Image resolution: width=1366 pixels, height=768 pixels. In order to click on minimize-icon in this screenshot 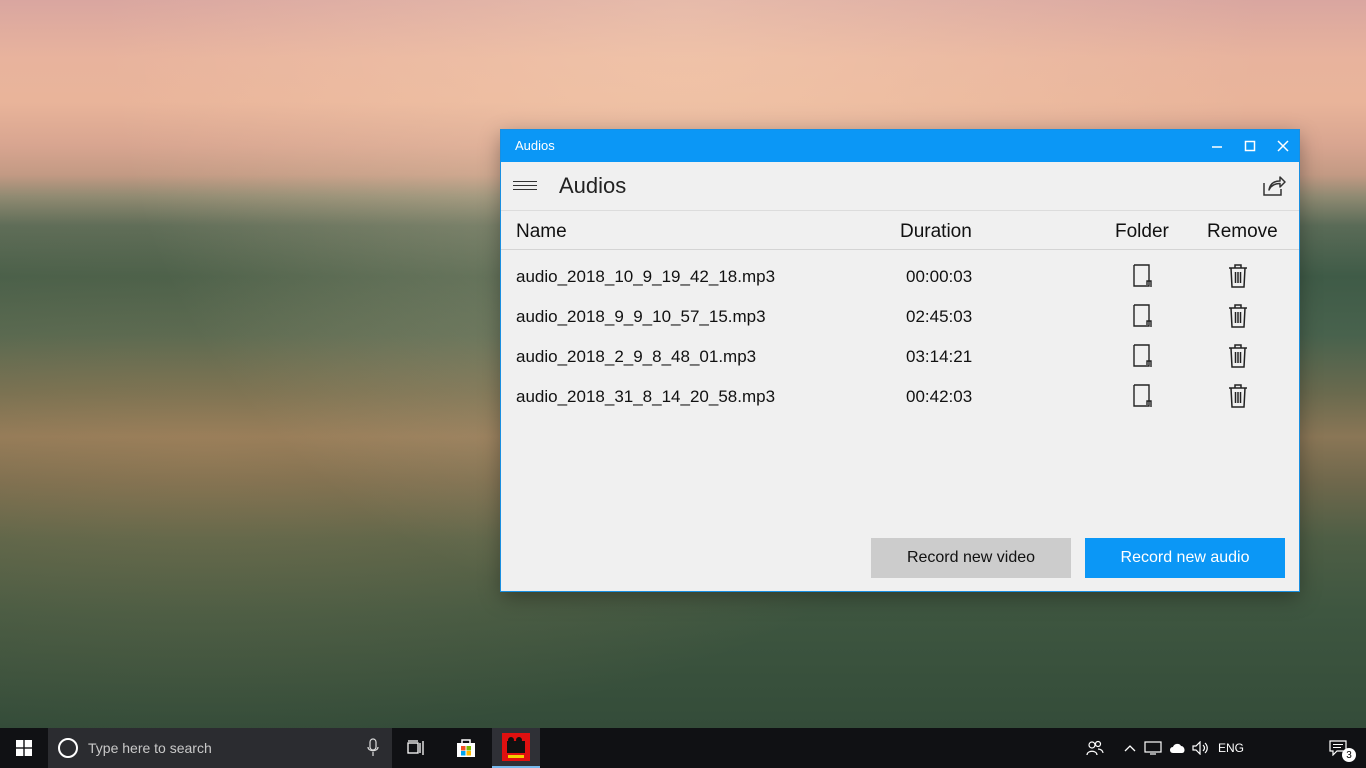, I will do `click(1216, 147)`.